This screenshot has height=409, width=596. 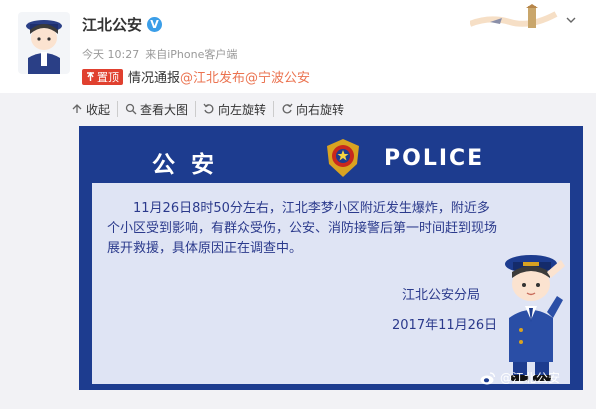 What do you see at coordinates (164, 109) in the screenshot?
I see `view-large-label: 查看大图` at bounding box center [164, 109].